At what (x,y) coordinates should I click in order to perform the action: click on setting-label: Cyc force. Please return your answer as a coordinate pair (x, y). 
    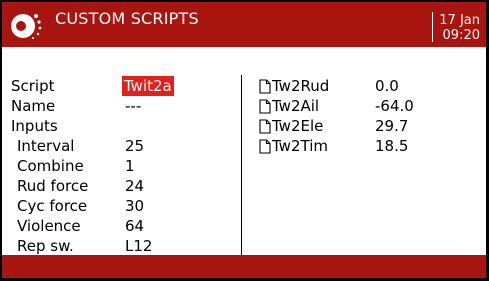
    Looking at the image, I should click on (52, 206).